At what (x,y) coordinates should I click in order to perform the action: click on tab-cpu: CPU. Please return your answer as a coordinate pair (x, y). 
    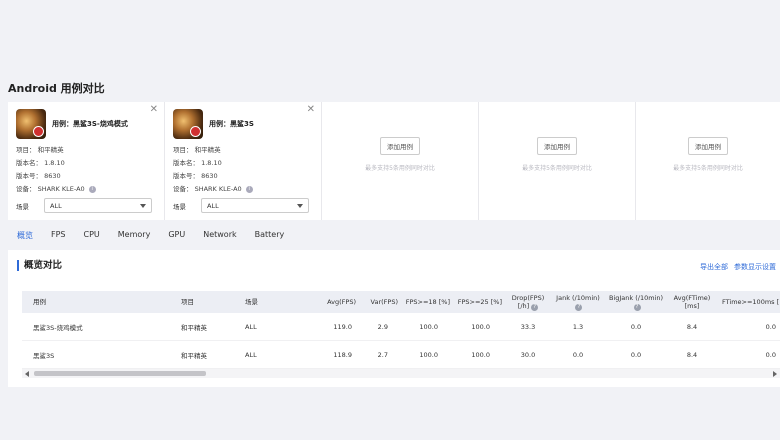
    Looking at the image, I should click on (92, 237).